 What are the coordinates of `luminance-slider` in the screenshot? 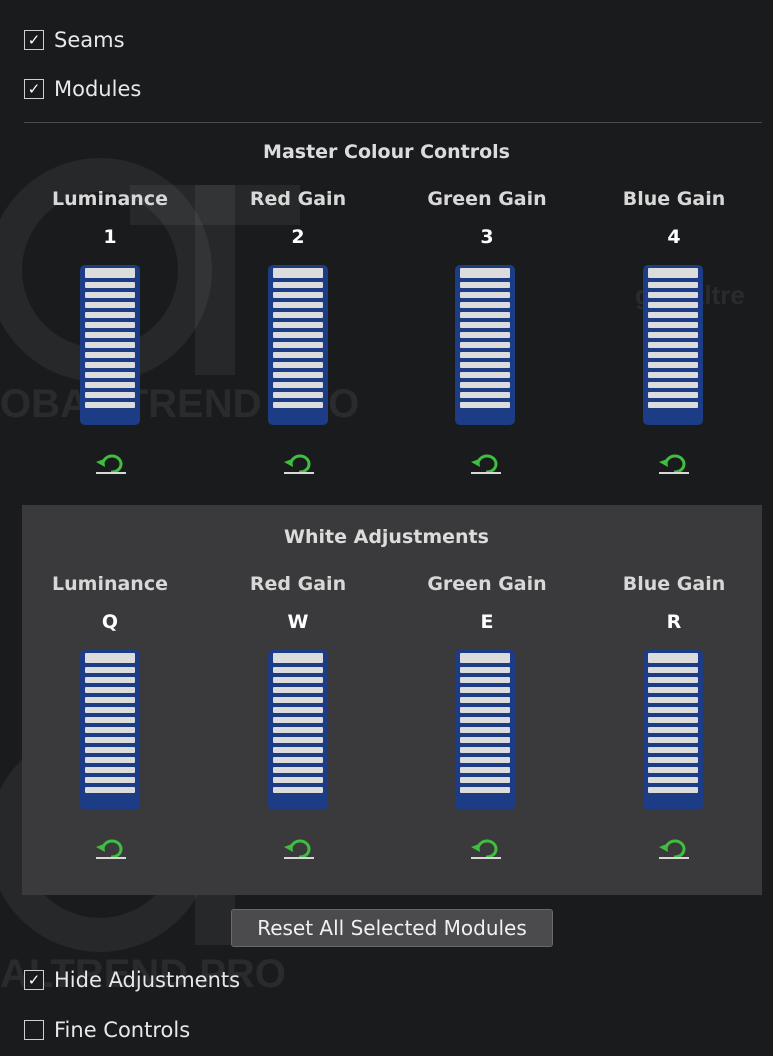 It's located at (110, 345).